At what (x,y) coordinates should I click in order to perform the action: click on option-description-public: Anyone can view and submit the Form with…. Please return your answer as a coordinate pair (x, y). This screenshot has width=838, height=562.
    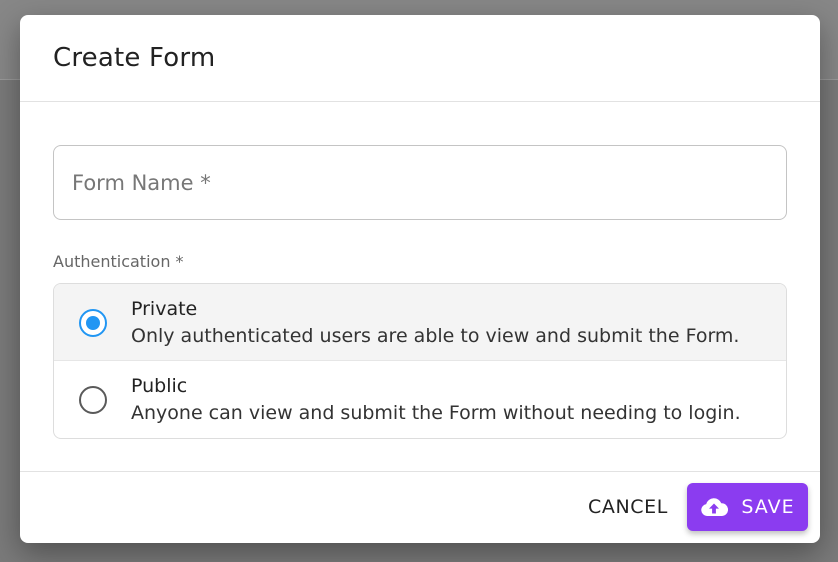
    Looking at the image, I should click on (436, 413).